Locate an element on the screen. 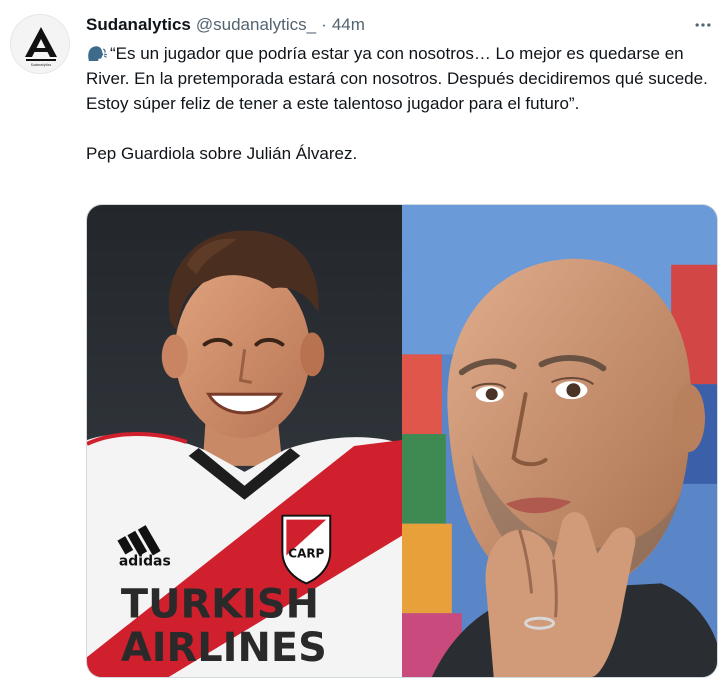 This screenshot has height=683, width=728. user-handle: @sudanalytics_ is located at coordinates (256, 25).